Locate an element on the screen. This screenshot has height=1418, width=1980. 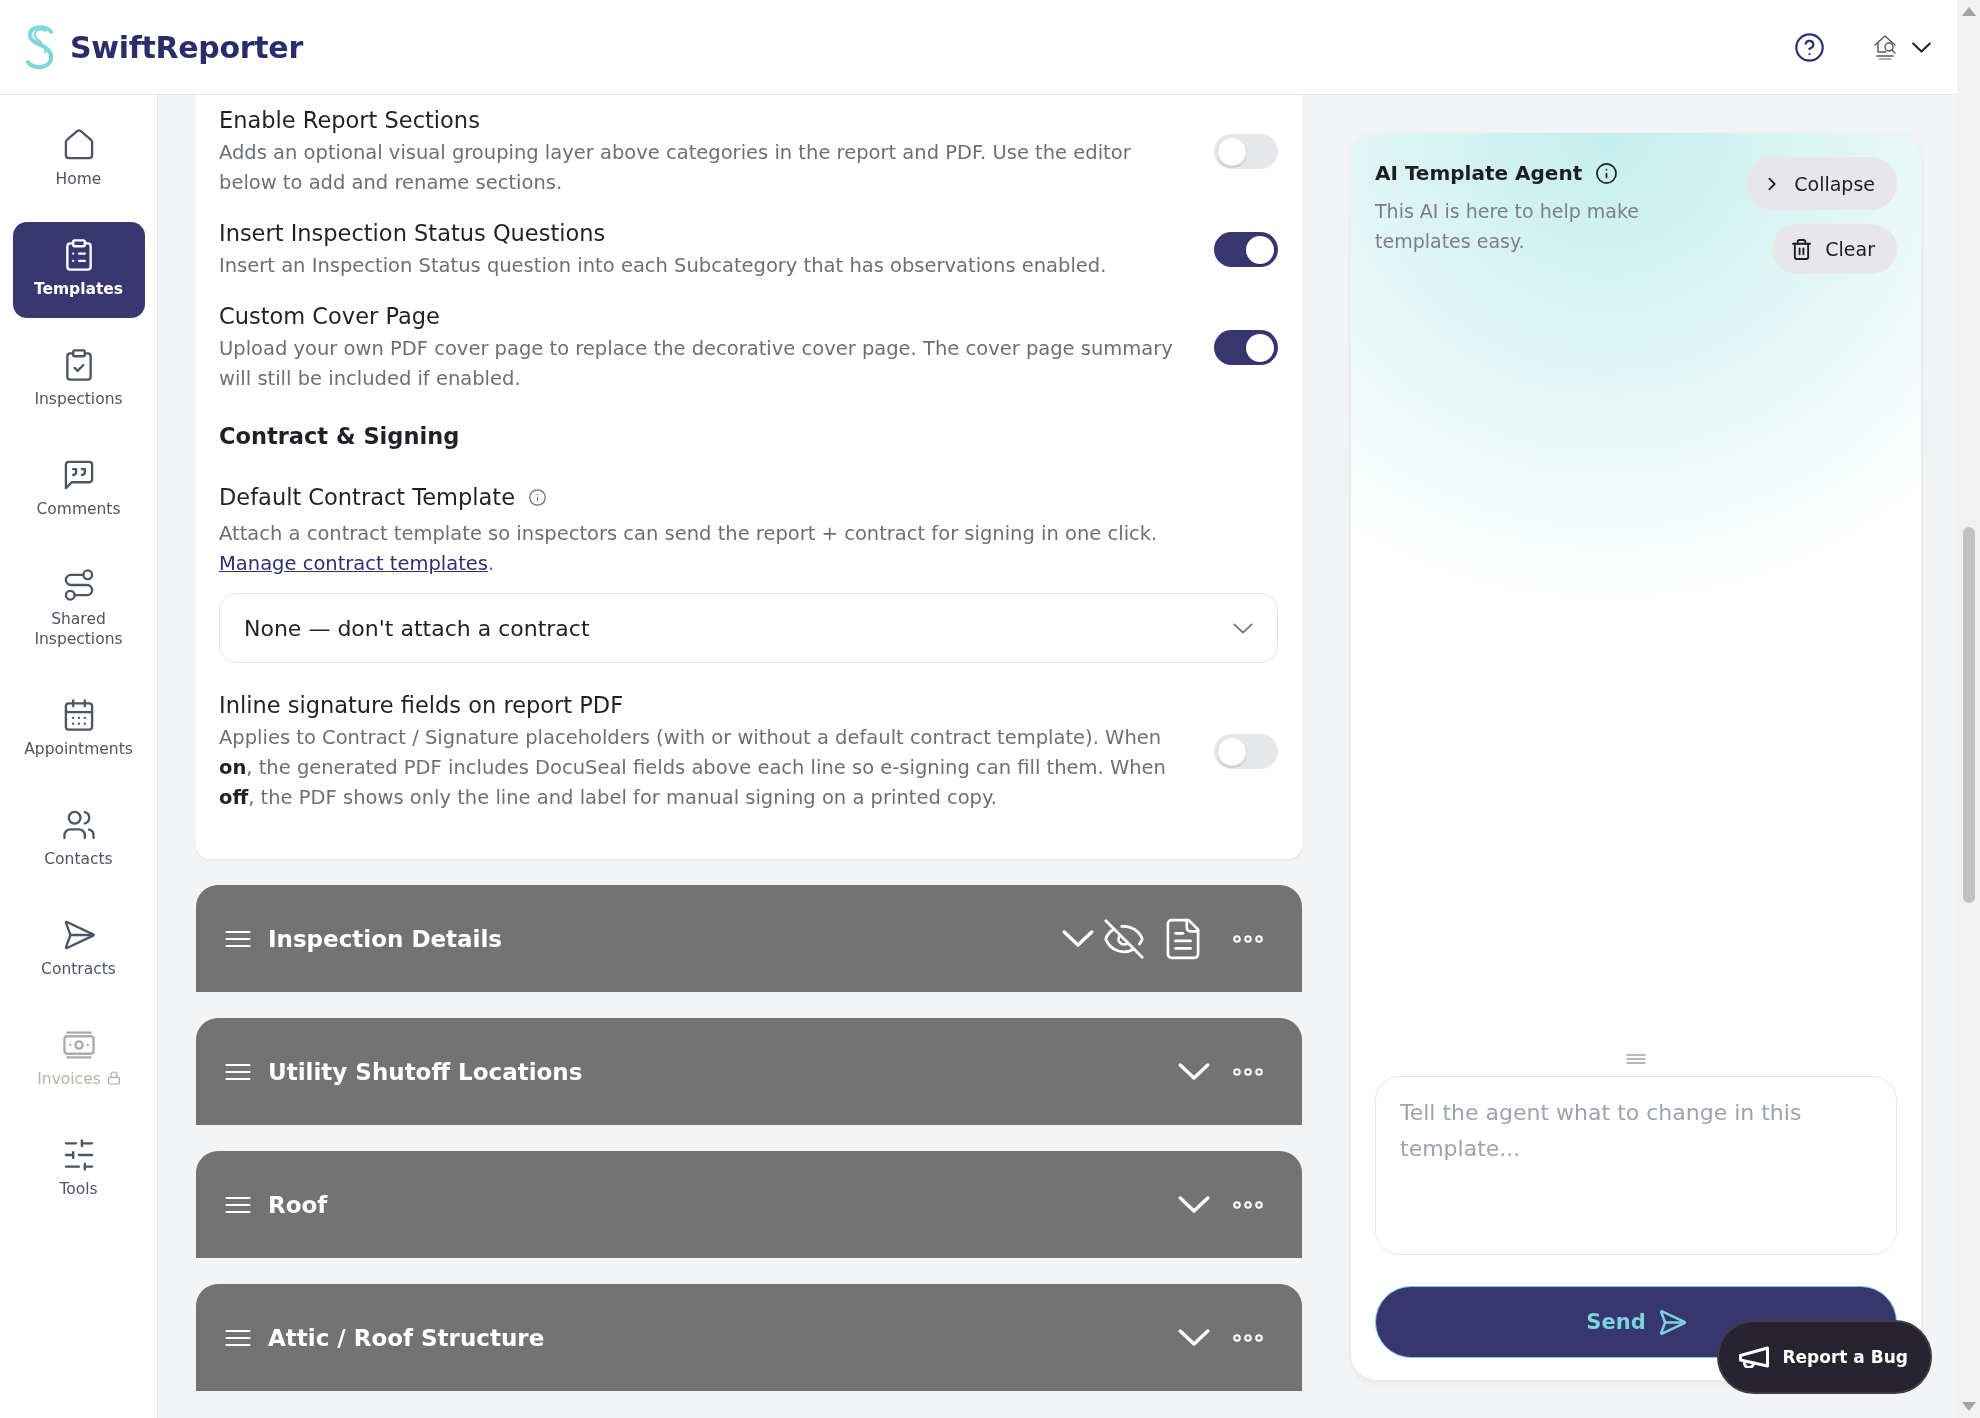
trash-icon is located at coordinates (1802, 249).